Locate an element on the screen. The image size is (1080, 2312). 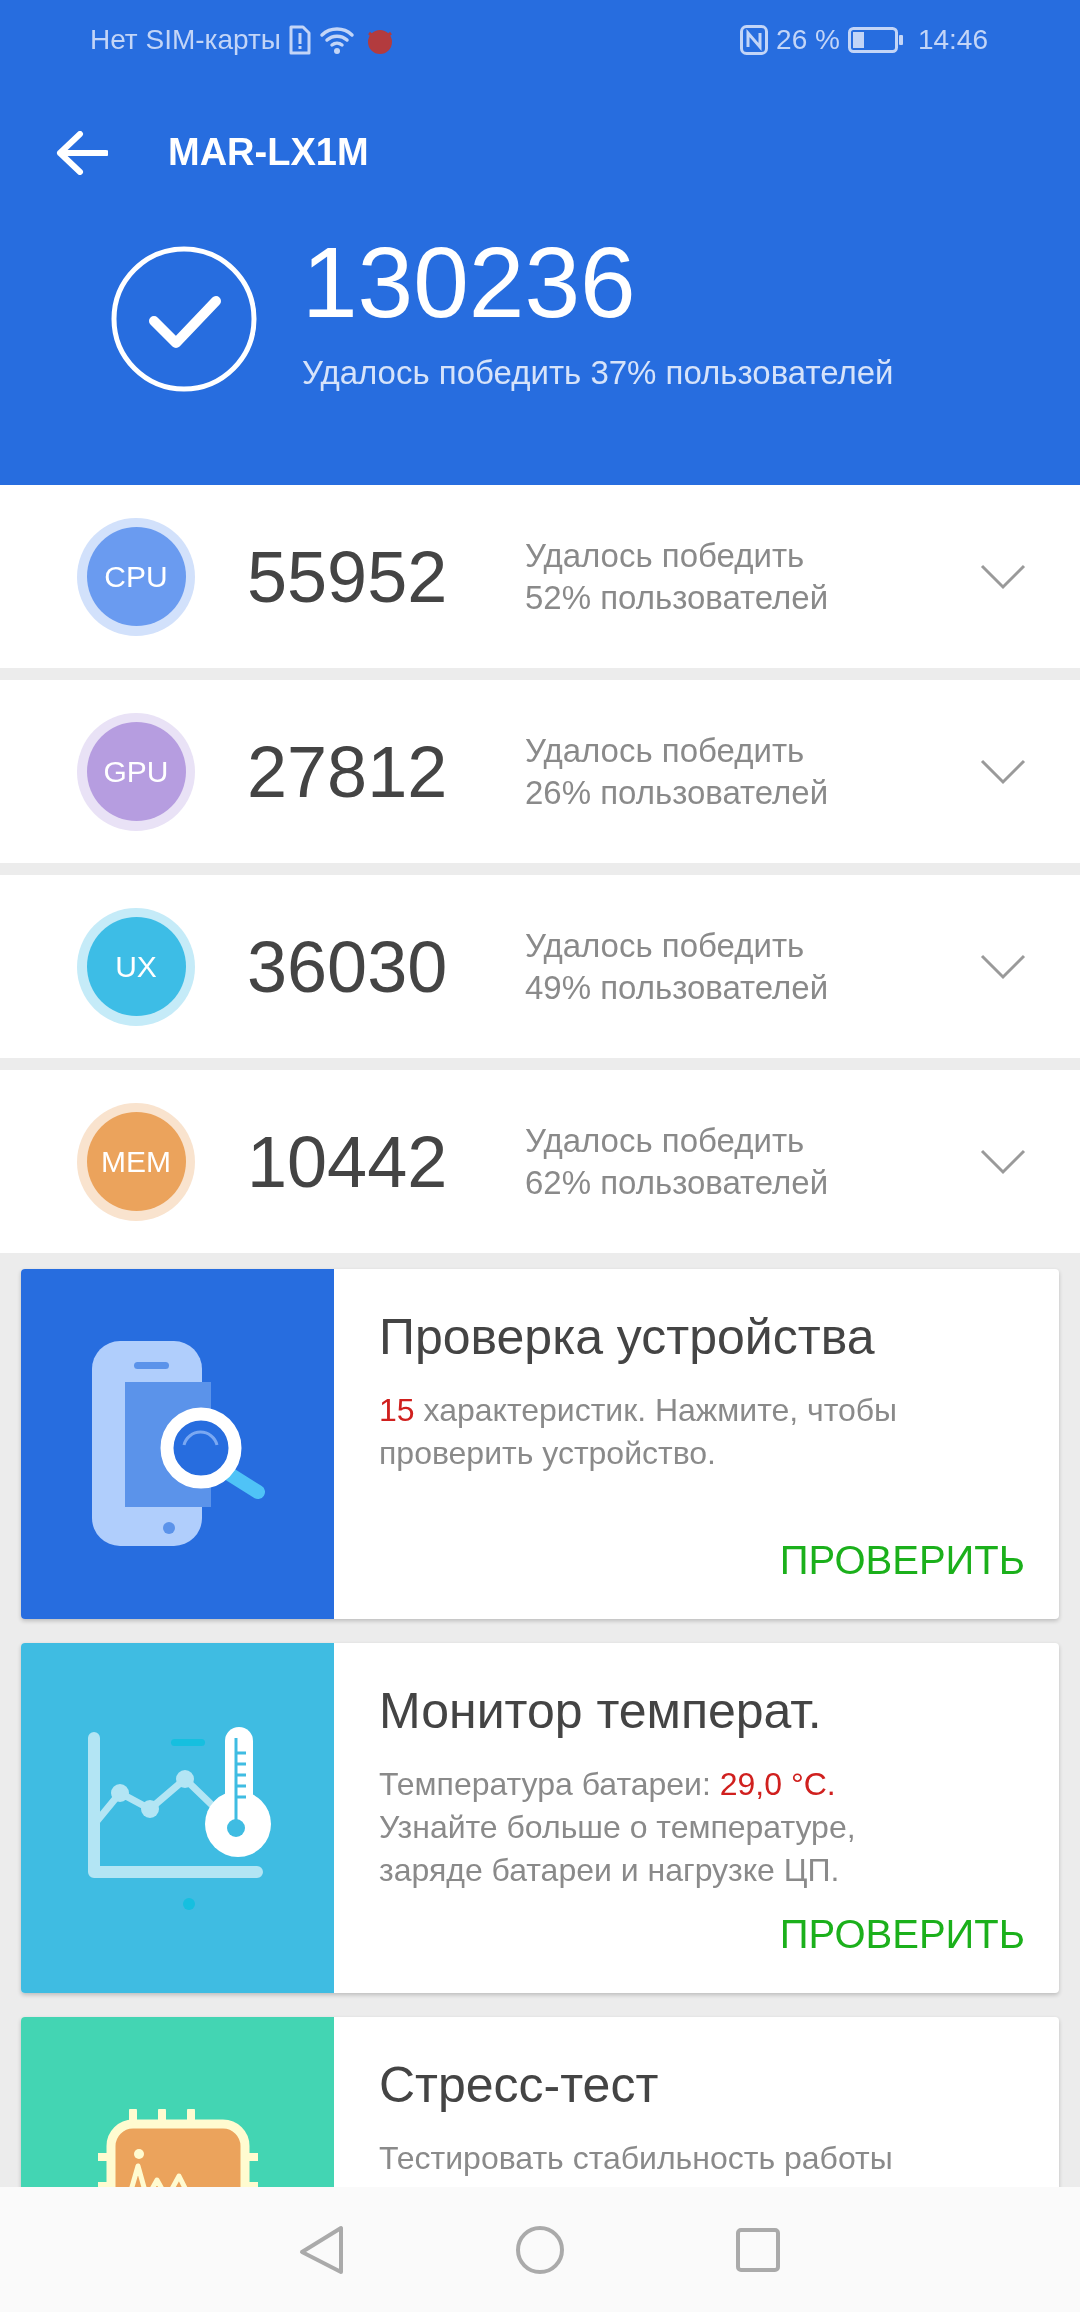
wifi-icon is located at coordinates (337, 40).